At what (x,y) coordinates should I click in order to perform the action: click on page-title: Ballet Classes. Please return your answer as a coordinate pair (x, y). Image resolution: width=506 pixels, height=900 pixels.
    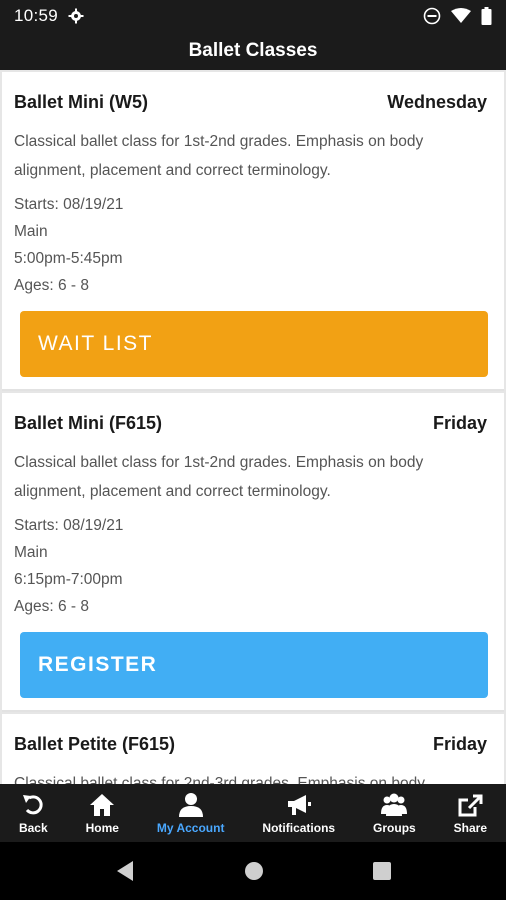
    Looking at the image, I should click on (253, 50).